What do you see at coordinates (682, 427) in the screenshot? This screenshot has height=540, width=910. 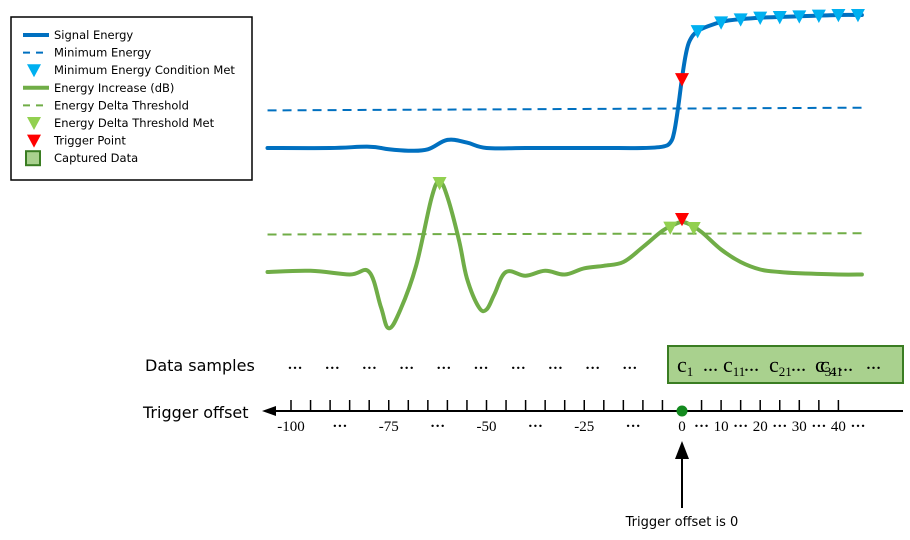 I see `axis-tick-label: 0` at bounding box center [682, 427].